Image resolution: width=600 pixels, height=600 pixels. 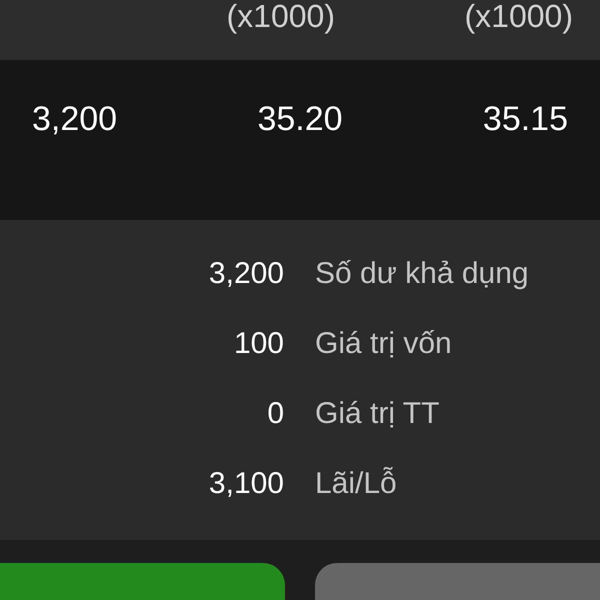 I want to click on summary-label: Giá trị TT, so click(x=377, y=414).